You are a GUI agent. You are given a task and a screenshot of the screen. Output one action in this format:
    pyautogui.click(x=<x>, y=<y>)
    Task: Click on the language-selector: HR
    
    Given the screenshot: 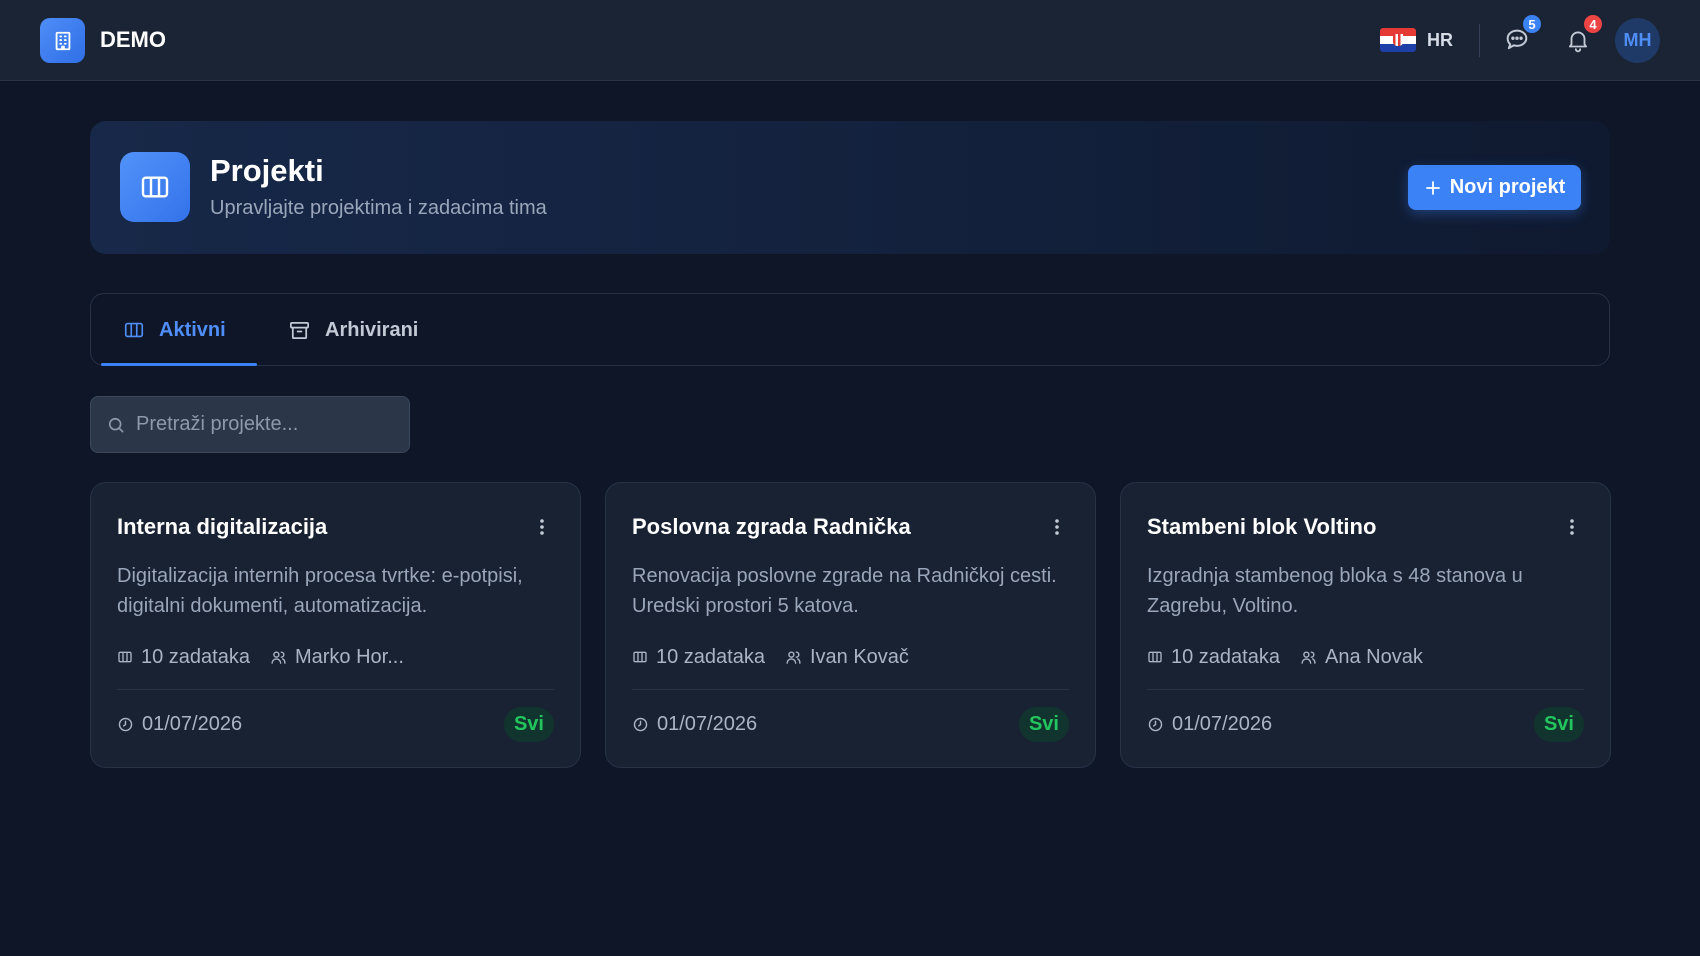 What is the action you would take?
    pyautogui.click(x=1416, y=40)
    